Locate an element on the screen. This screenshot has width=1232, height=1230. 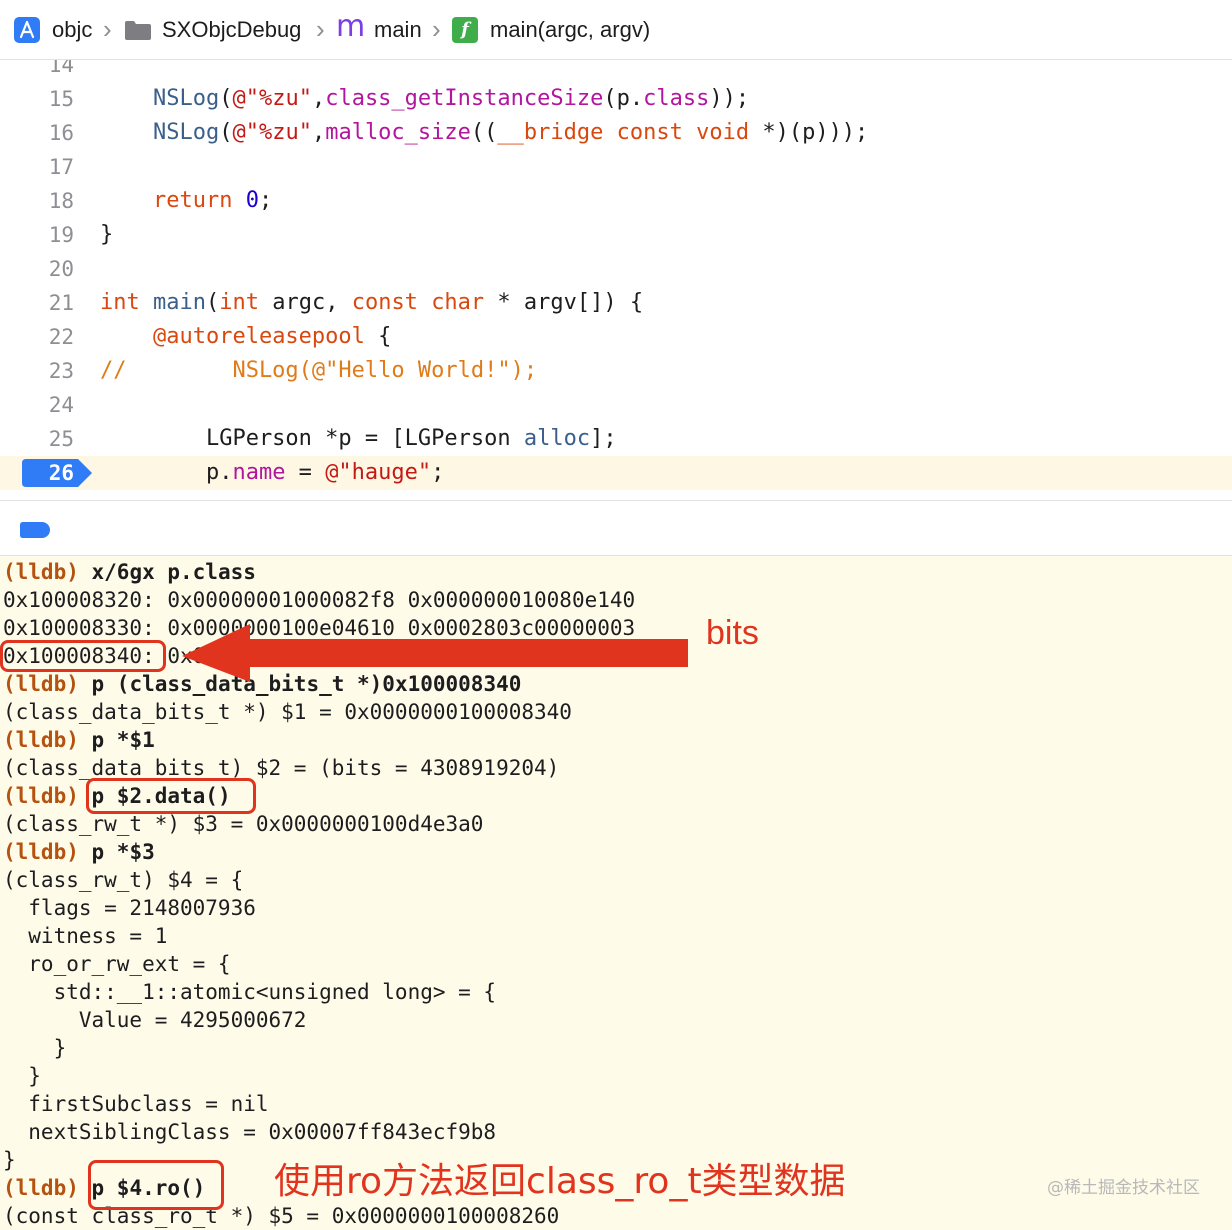
line-number: 16 is located at coordinates (61, 133).